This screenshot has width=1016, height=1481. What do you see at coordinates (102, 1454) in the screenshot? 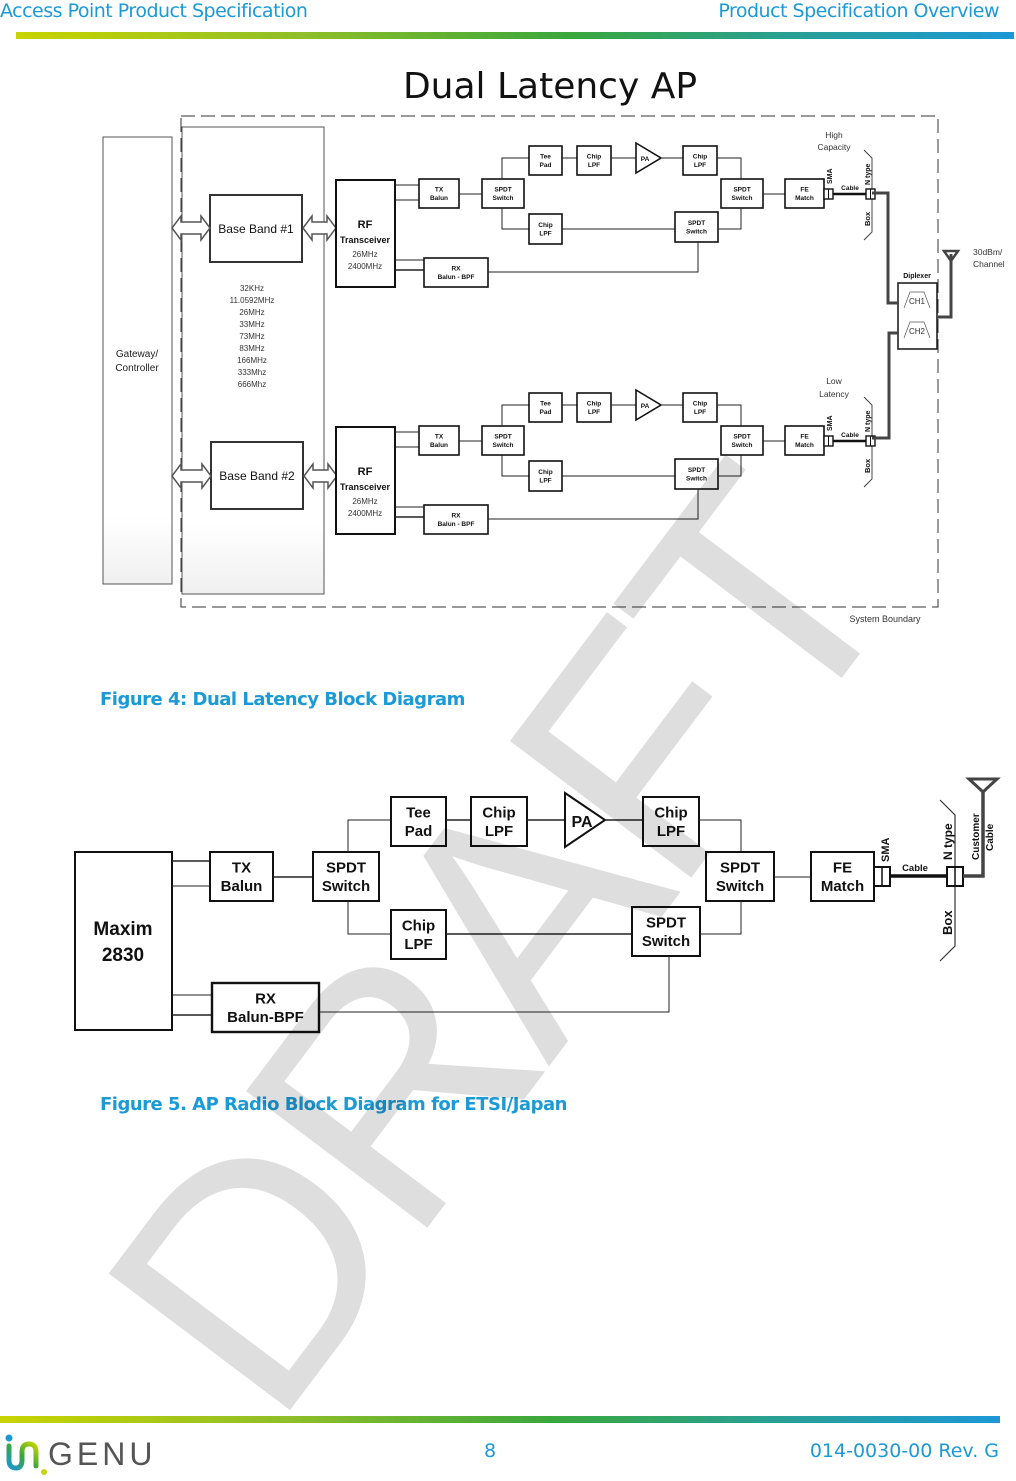
I see `logo-text: GENU` at bounding box center [102, 1454].